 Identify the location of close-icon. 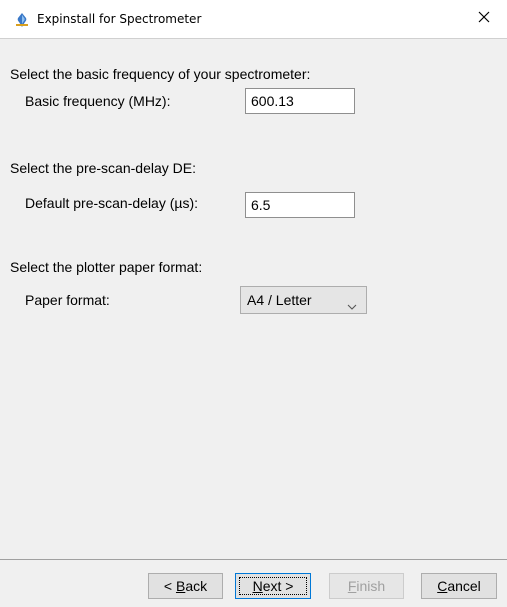
(484, 19).